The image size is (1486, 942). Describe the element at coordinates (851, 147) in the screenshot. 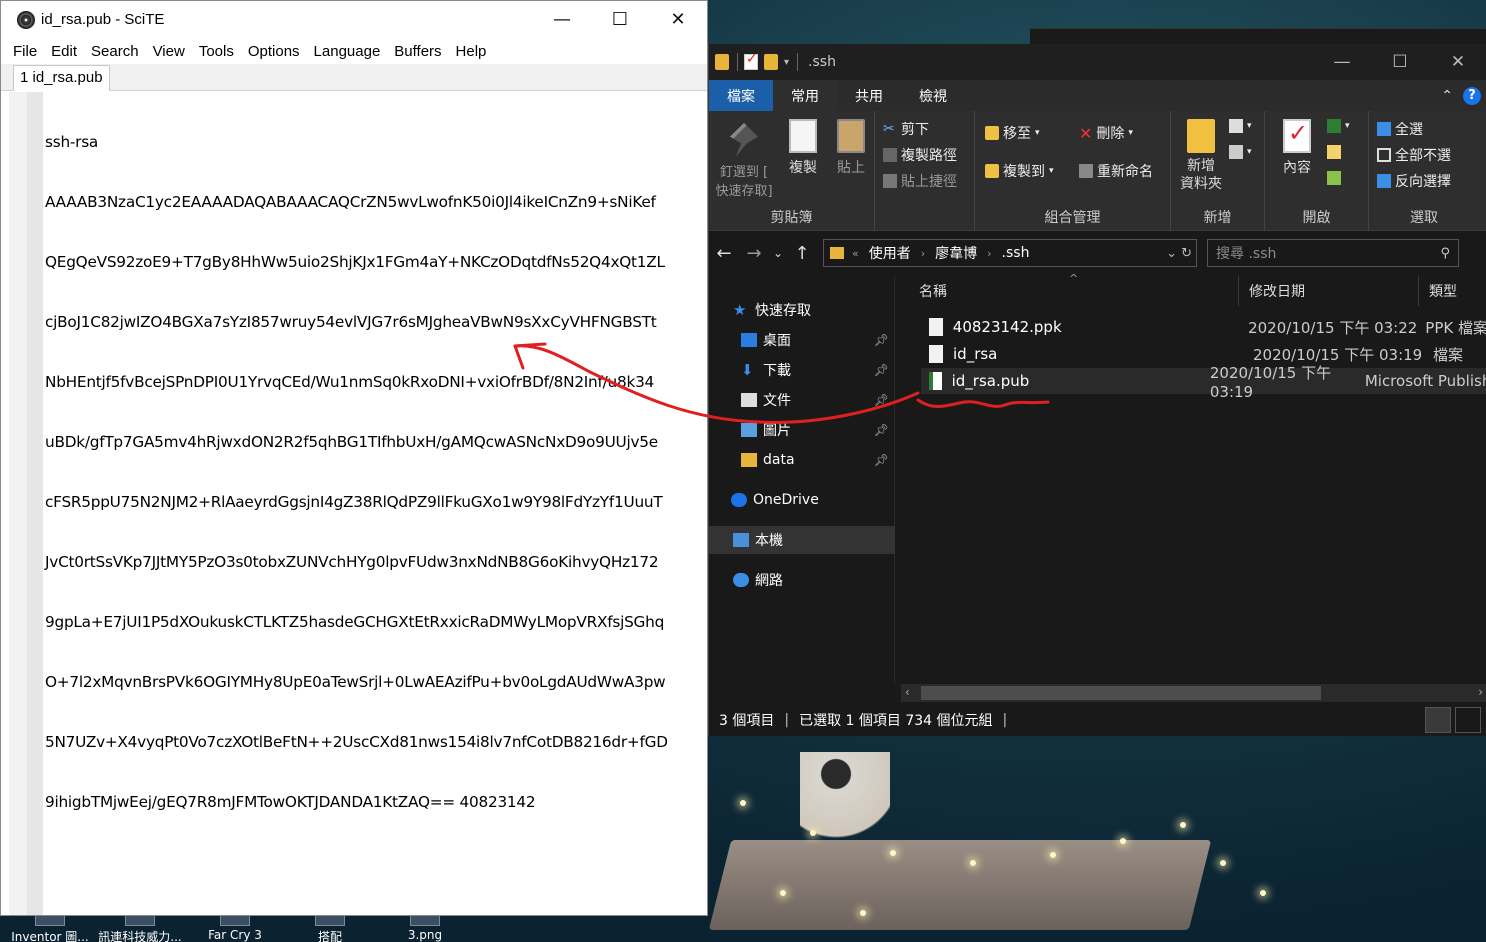

I see `paste-button: 貼上` at that location.